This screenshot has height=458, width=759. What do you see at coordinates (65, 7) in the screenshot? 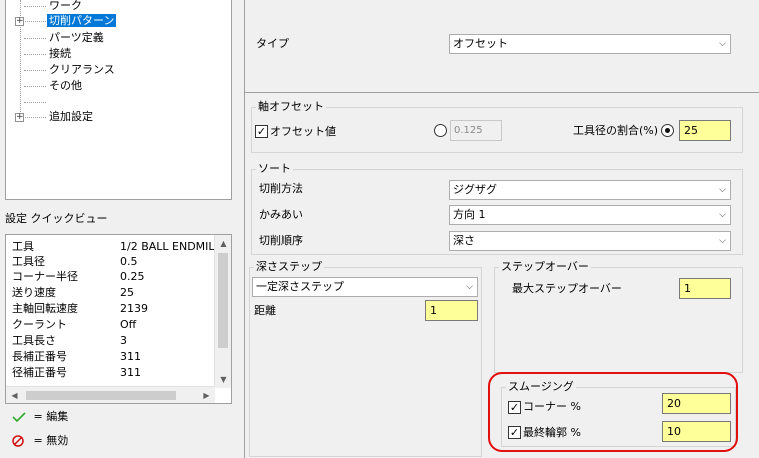
I see `tree-item-work: ワーク` at bounding box center [65, 7].